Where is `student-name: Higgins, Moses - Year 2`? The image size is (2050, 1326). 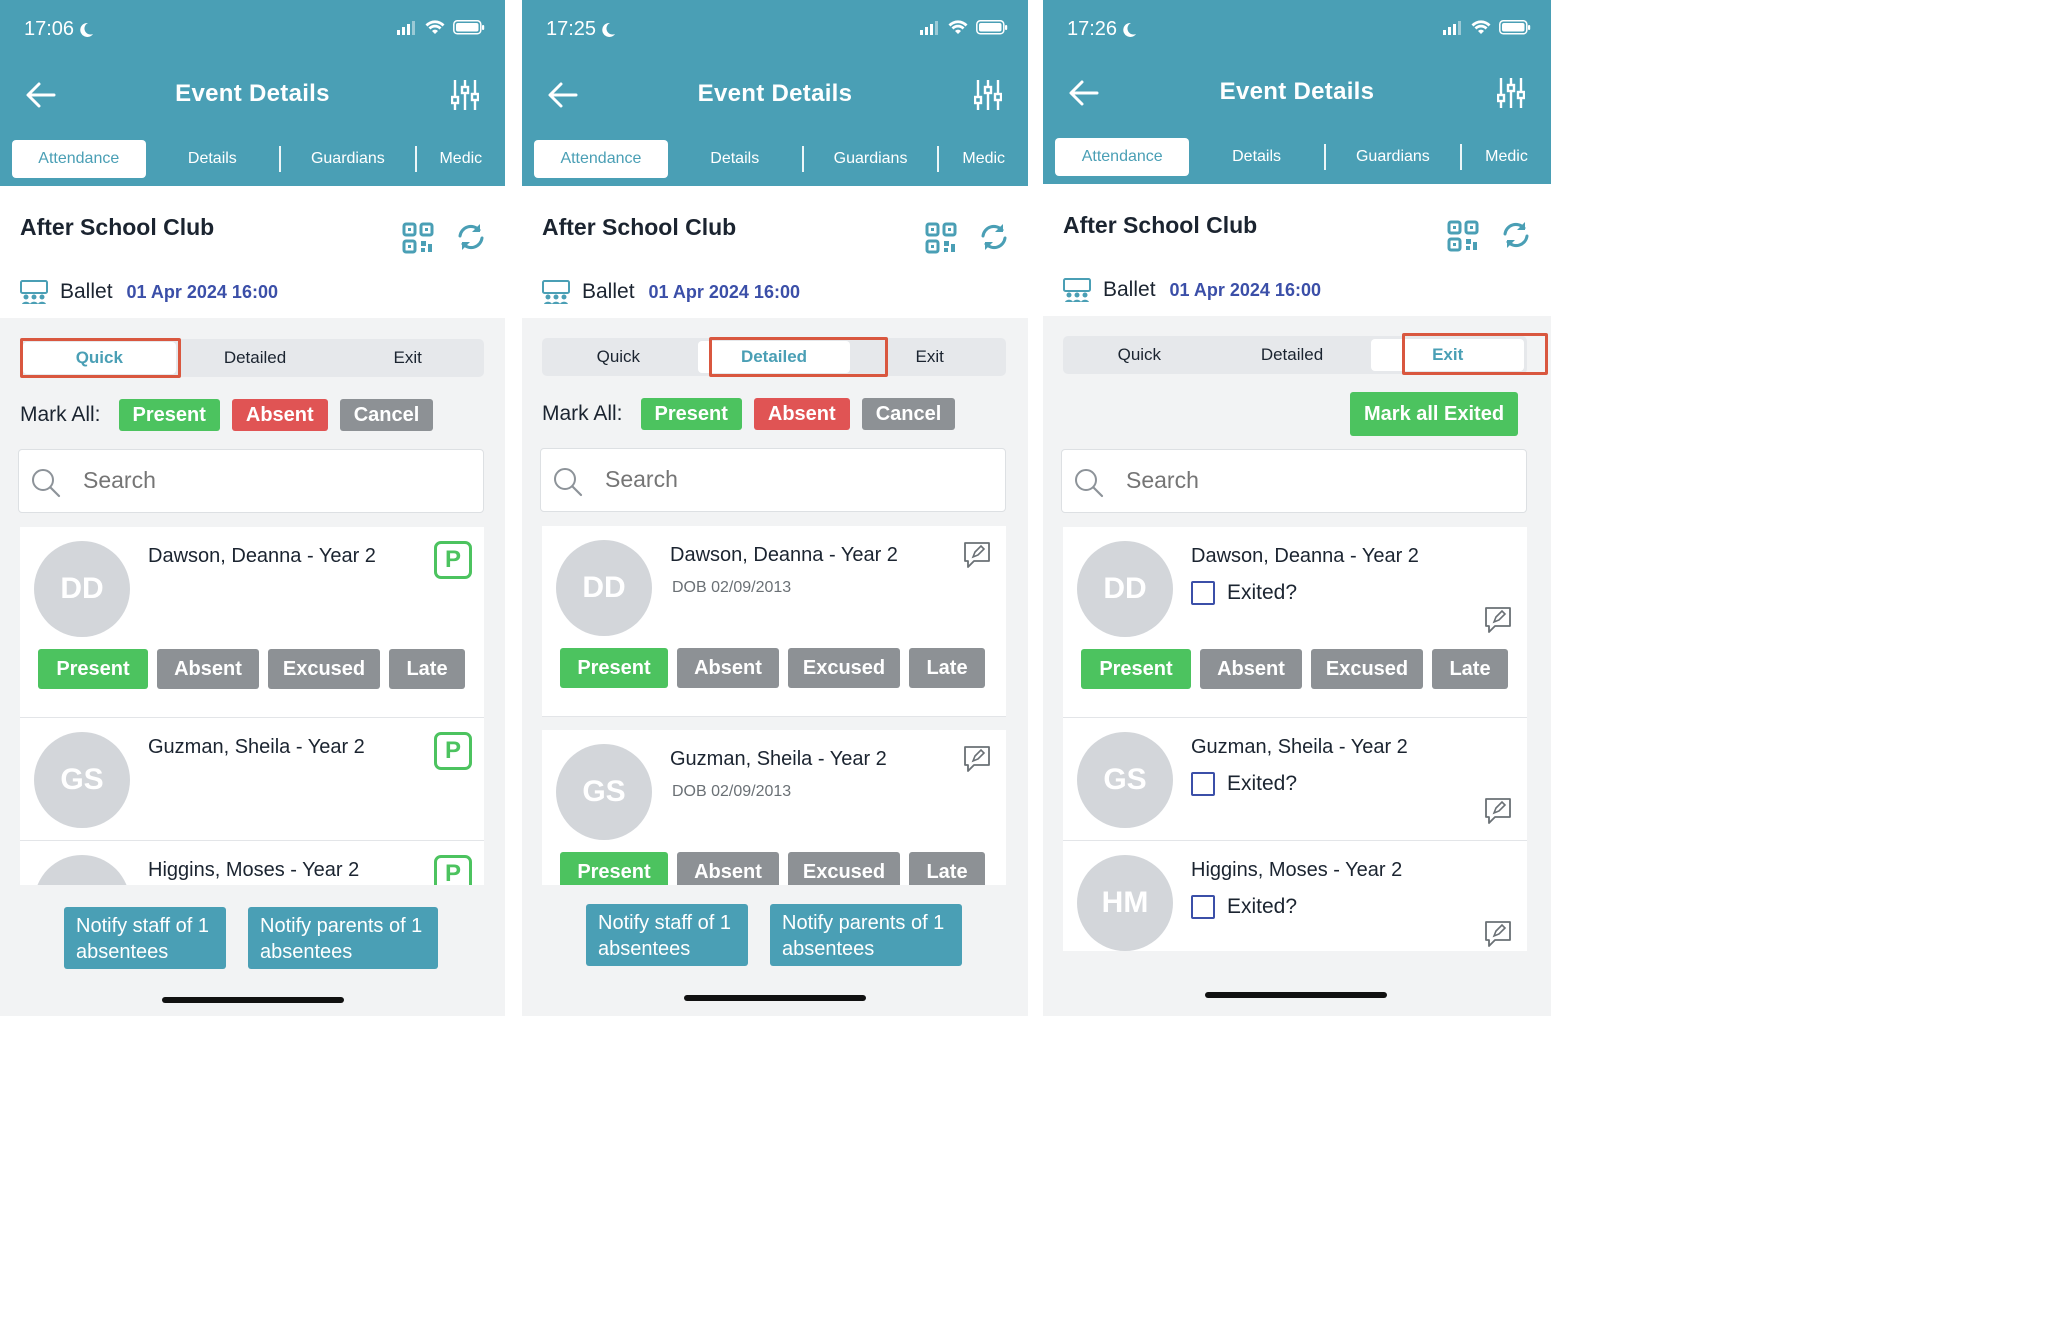
student-name: Higgins, Moses - Year 2 is located at coordinates (254, 870).